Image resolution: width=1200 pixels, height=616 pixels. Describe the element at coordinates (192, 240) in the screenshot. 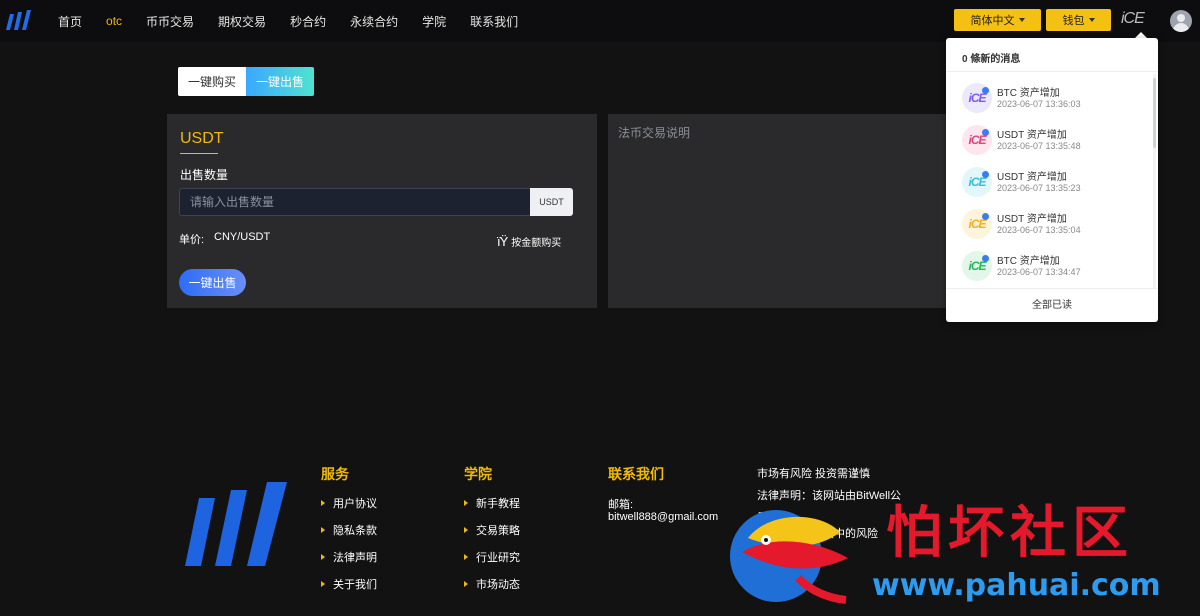

I see `price-label: 单价:` at that location.